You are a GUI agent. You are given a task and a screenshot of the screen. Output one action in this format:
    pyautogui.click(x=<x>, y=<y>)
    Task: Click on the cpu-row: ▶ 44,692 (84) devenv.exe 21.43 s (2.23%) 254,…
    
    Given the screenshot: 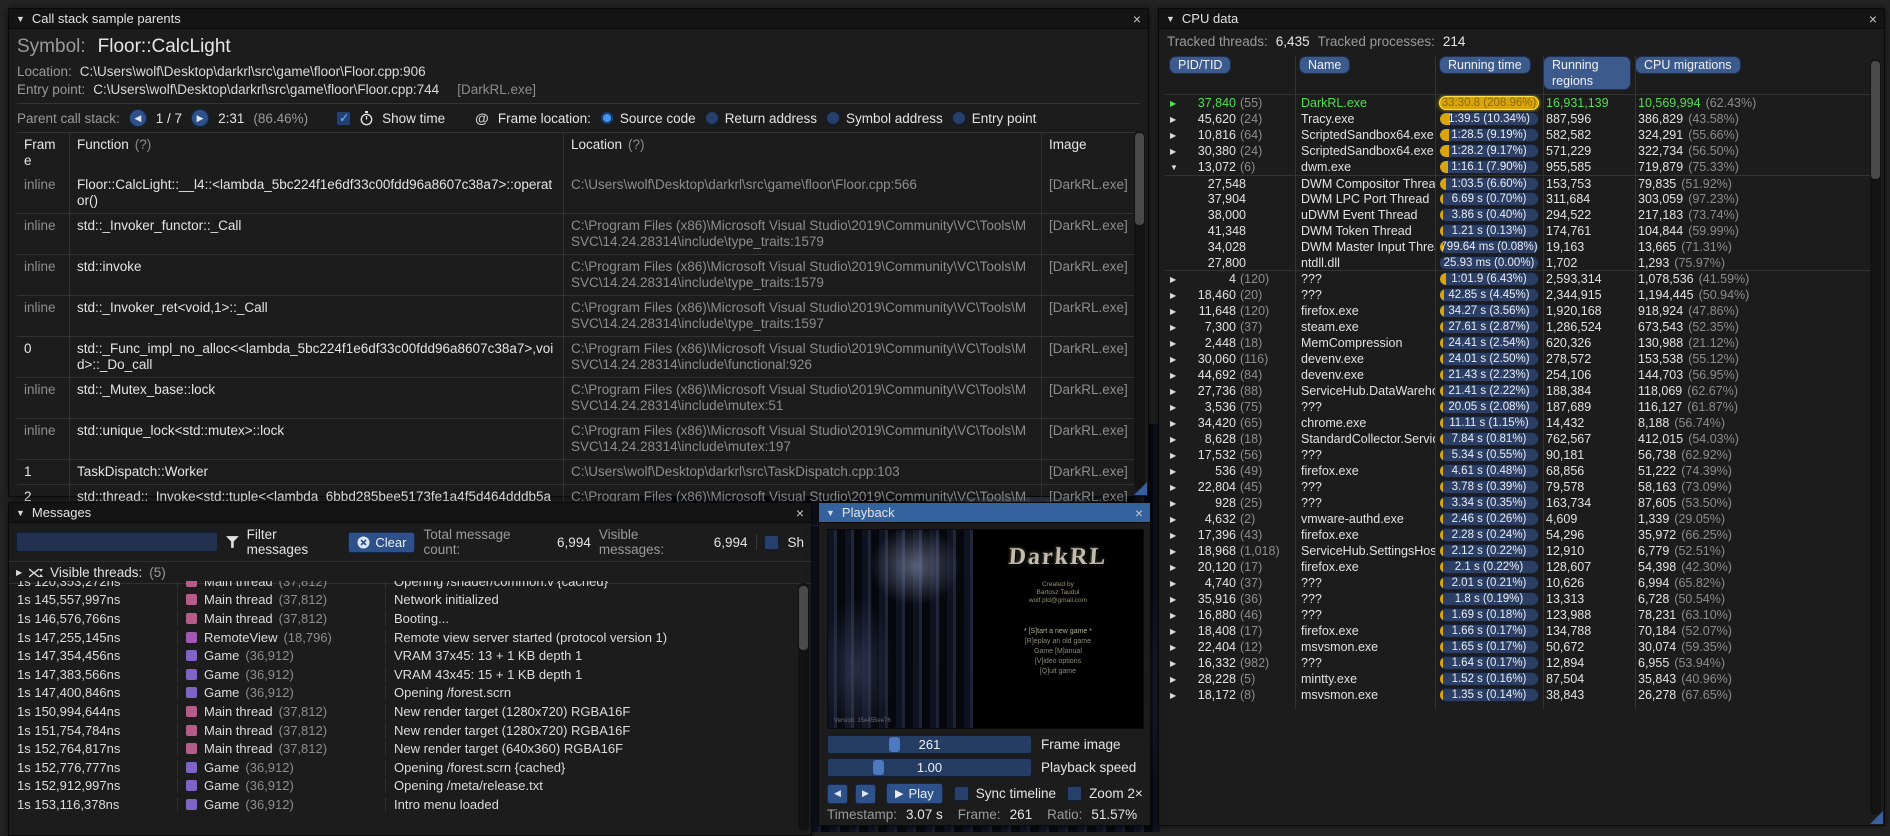 What is the action you would take?
    pyautogui.click(x=1521, y=375)
    